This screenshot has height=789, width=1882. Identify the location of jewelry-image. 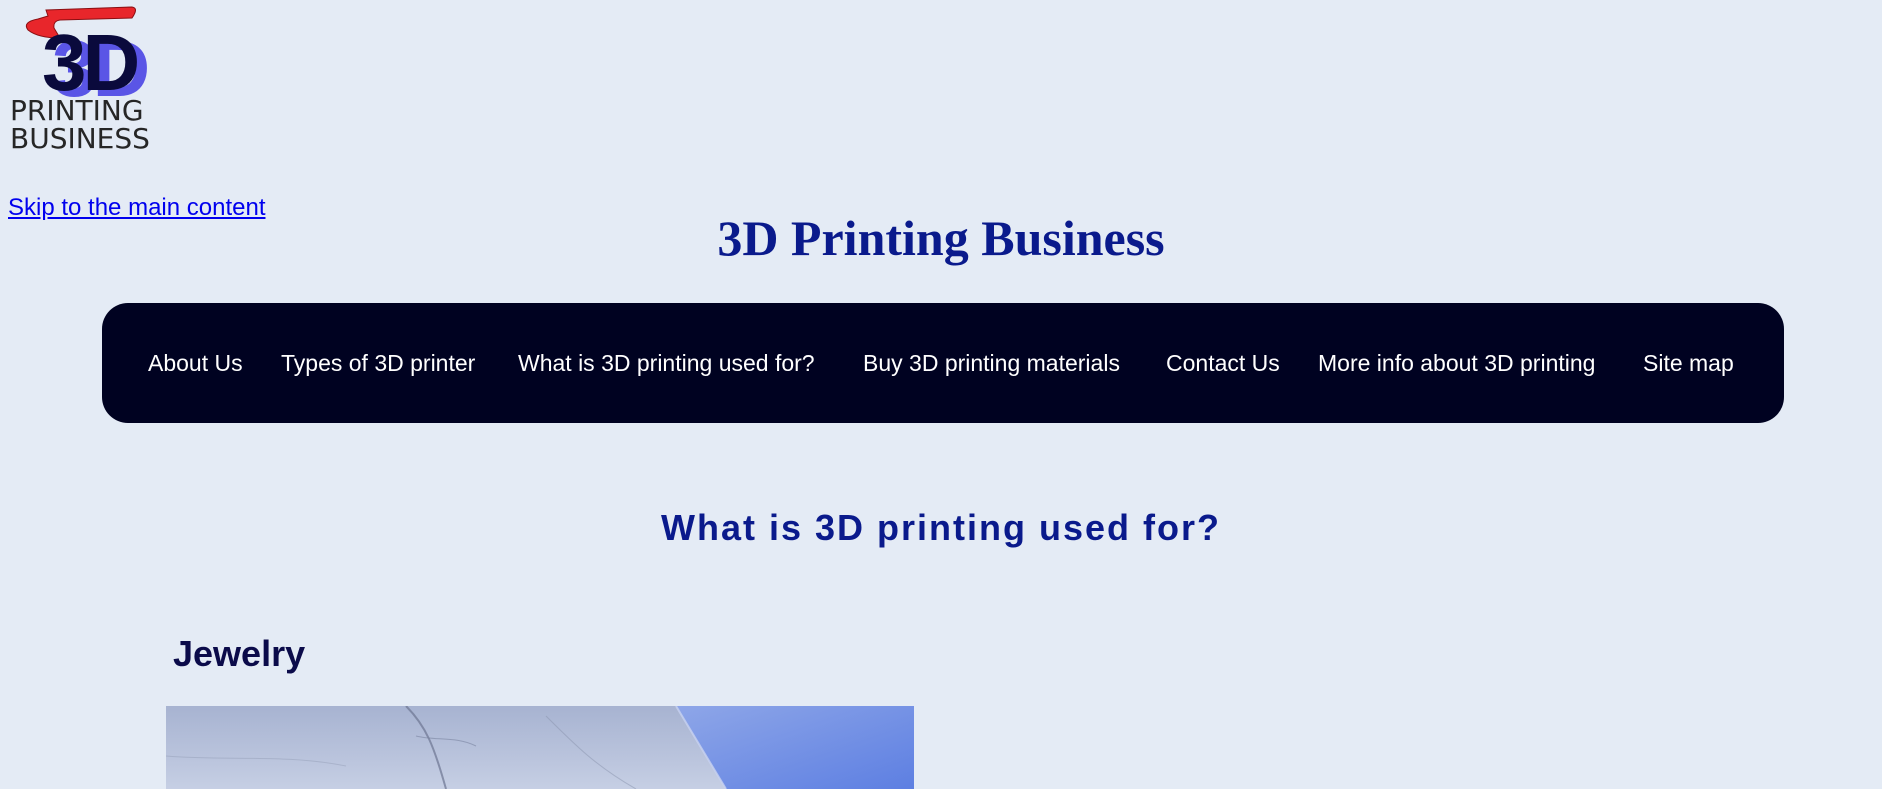
(540, 747).